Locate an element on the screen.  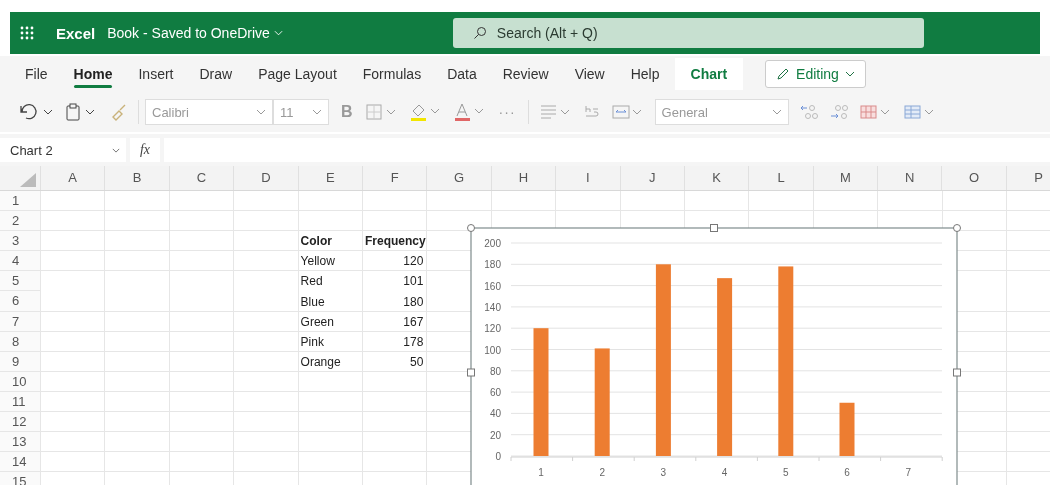
table-cell: Pink is located at coordinates (312, 341).